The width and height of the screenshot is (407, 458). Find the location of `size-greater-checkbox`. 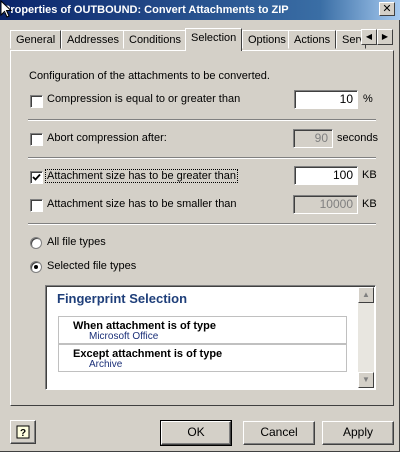

size-greater-checkbox is located at coordinates (36, 177).